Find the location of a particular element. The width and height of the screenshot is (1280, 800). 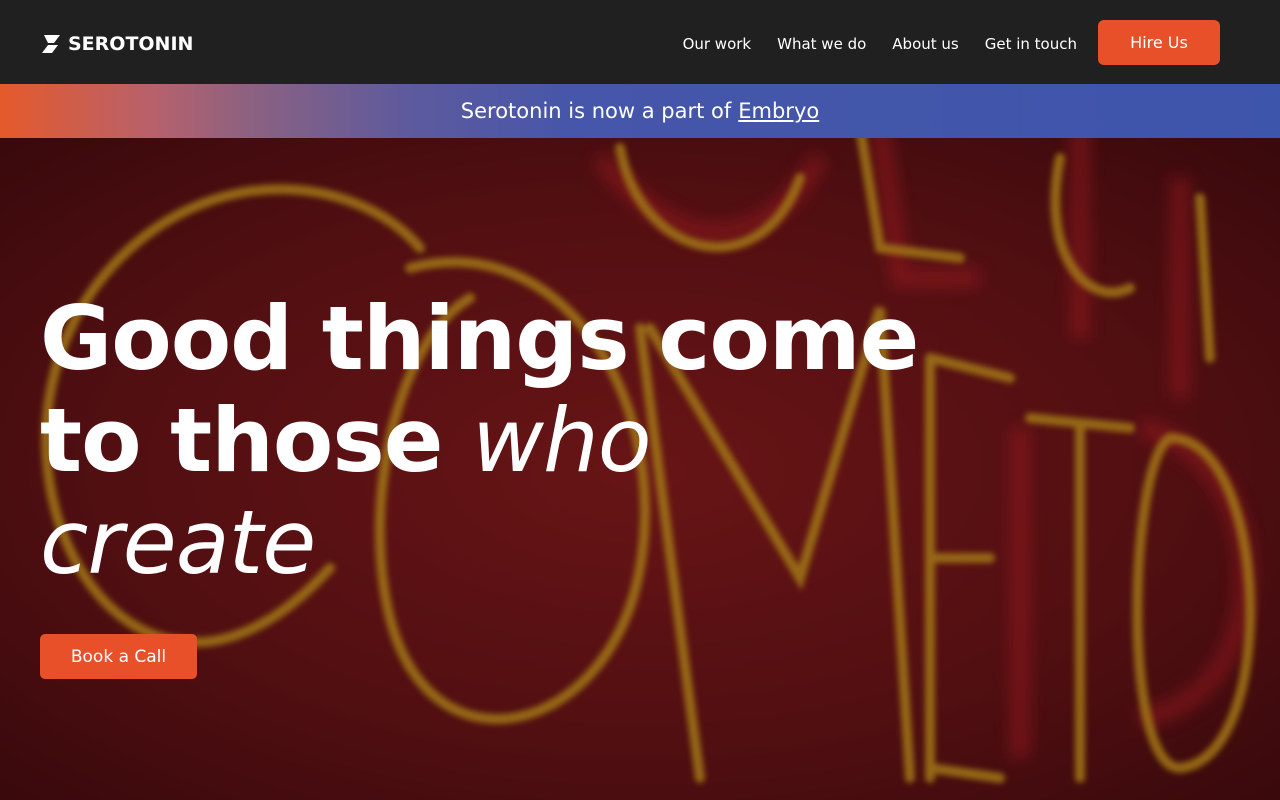

announcement-banner: Serotonin is now a part of Embryo is located at coordinates (640, 111).